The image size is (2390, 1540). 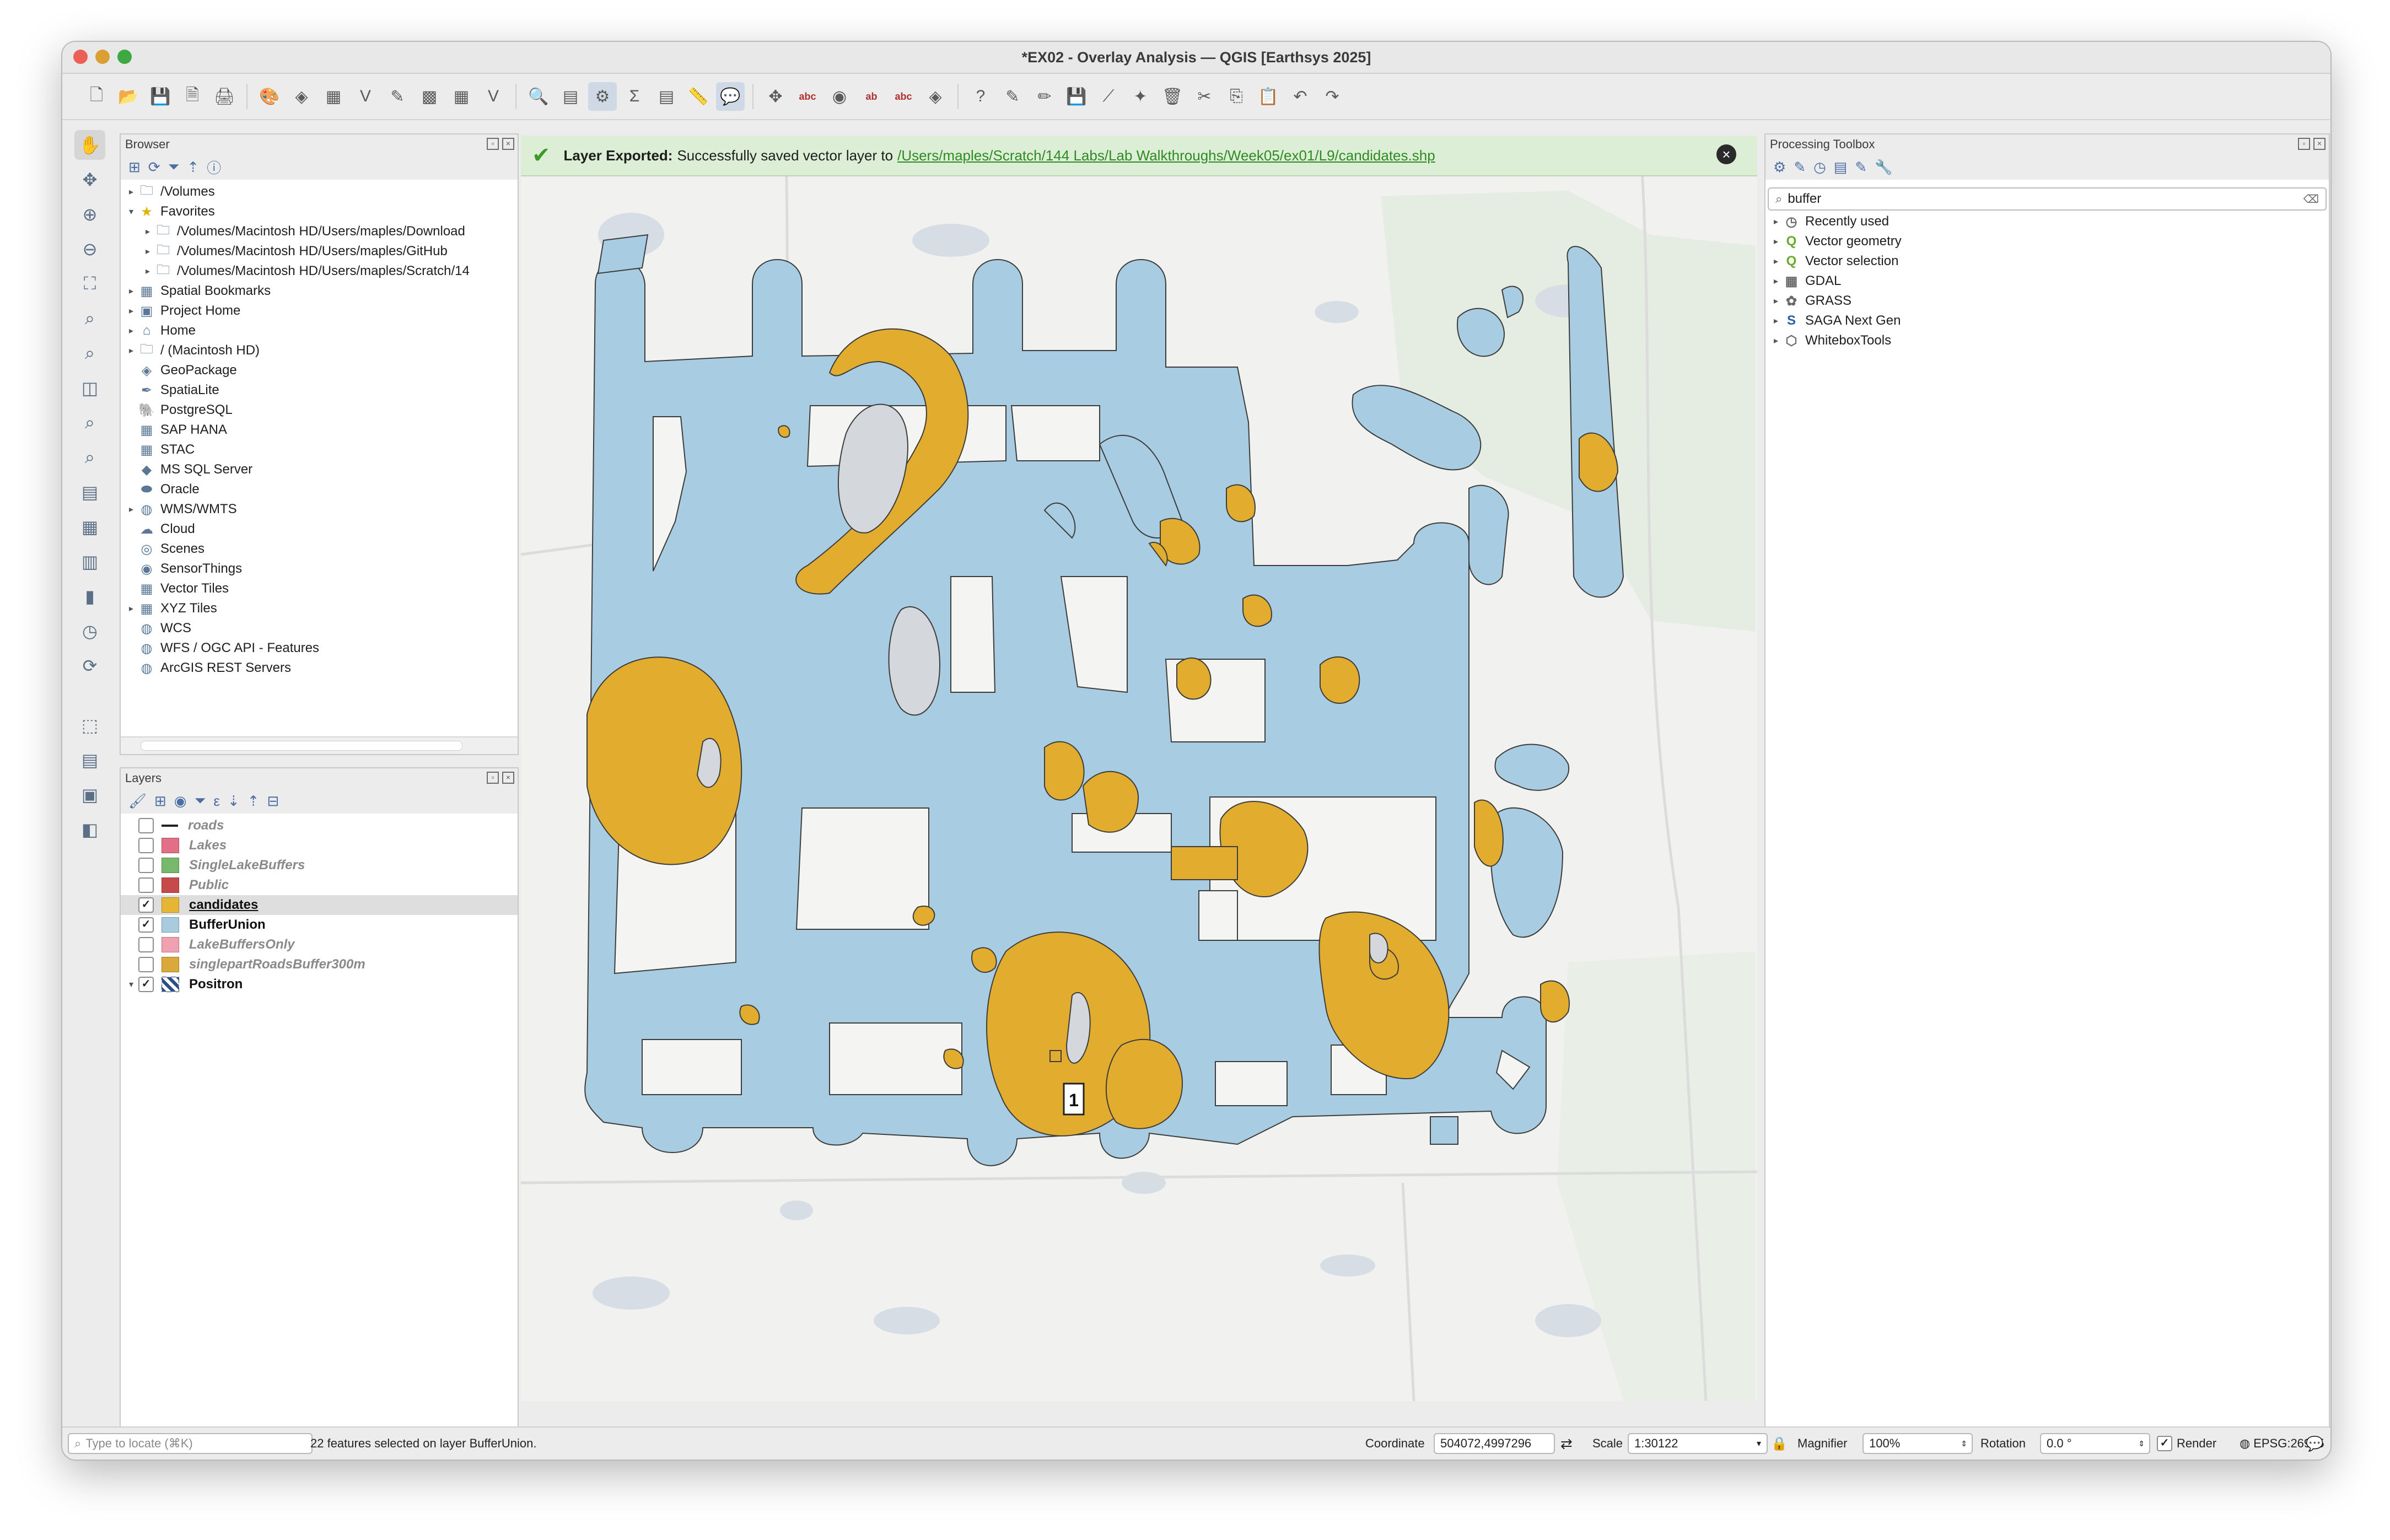 What do you see at coordinates (102, 57) in the screenshot?
I see `minimize-window-button` at bounding box center [102, 57].